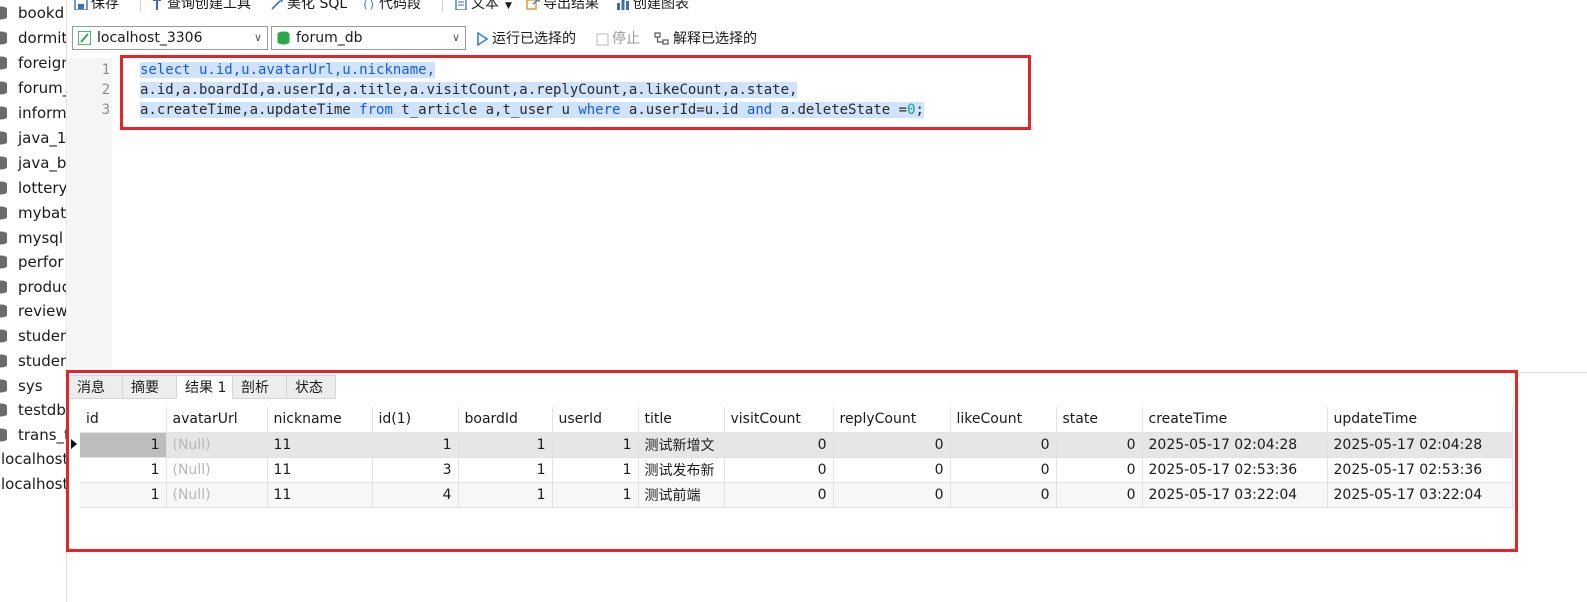  Describe the element at coordinates (105, 6) in the screenshot. I see `save-label: 保存` at that location.